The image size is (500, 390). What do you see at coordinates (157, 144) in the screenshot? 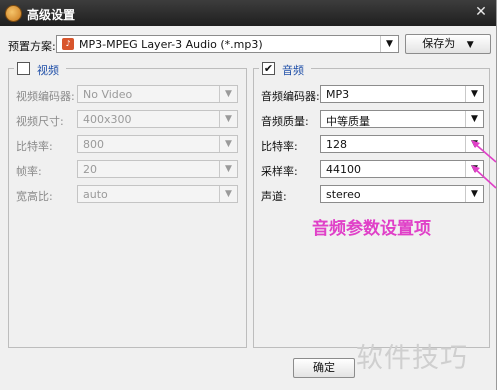
I see `video-bitrate-select: 800 ▼` at bounding box center [157, 144].